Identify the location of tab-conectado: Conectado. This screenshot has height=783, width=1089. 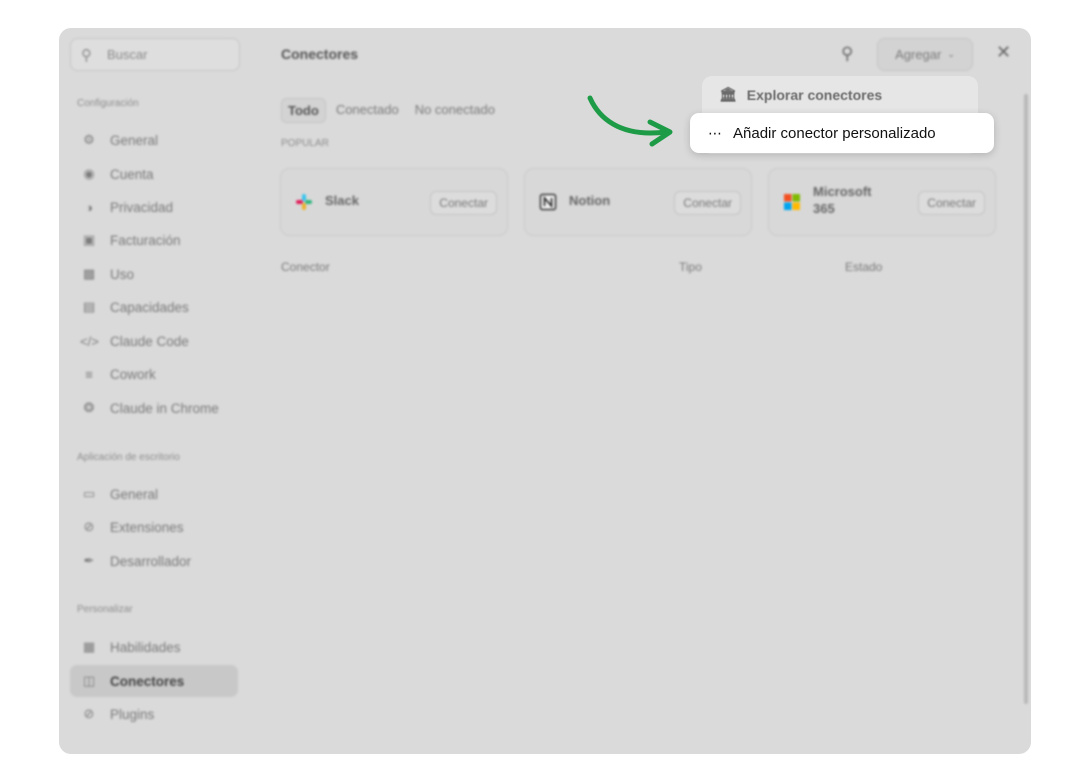
(367, 110).